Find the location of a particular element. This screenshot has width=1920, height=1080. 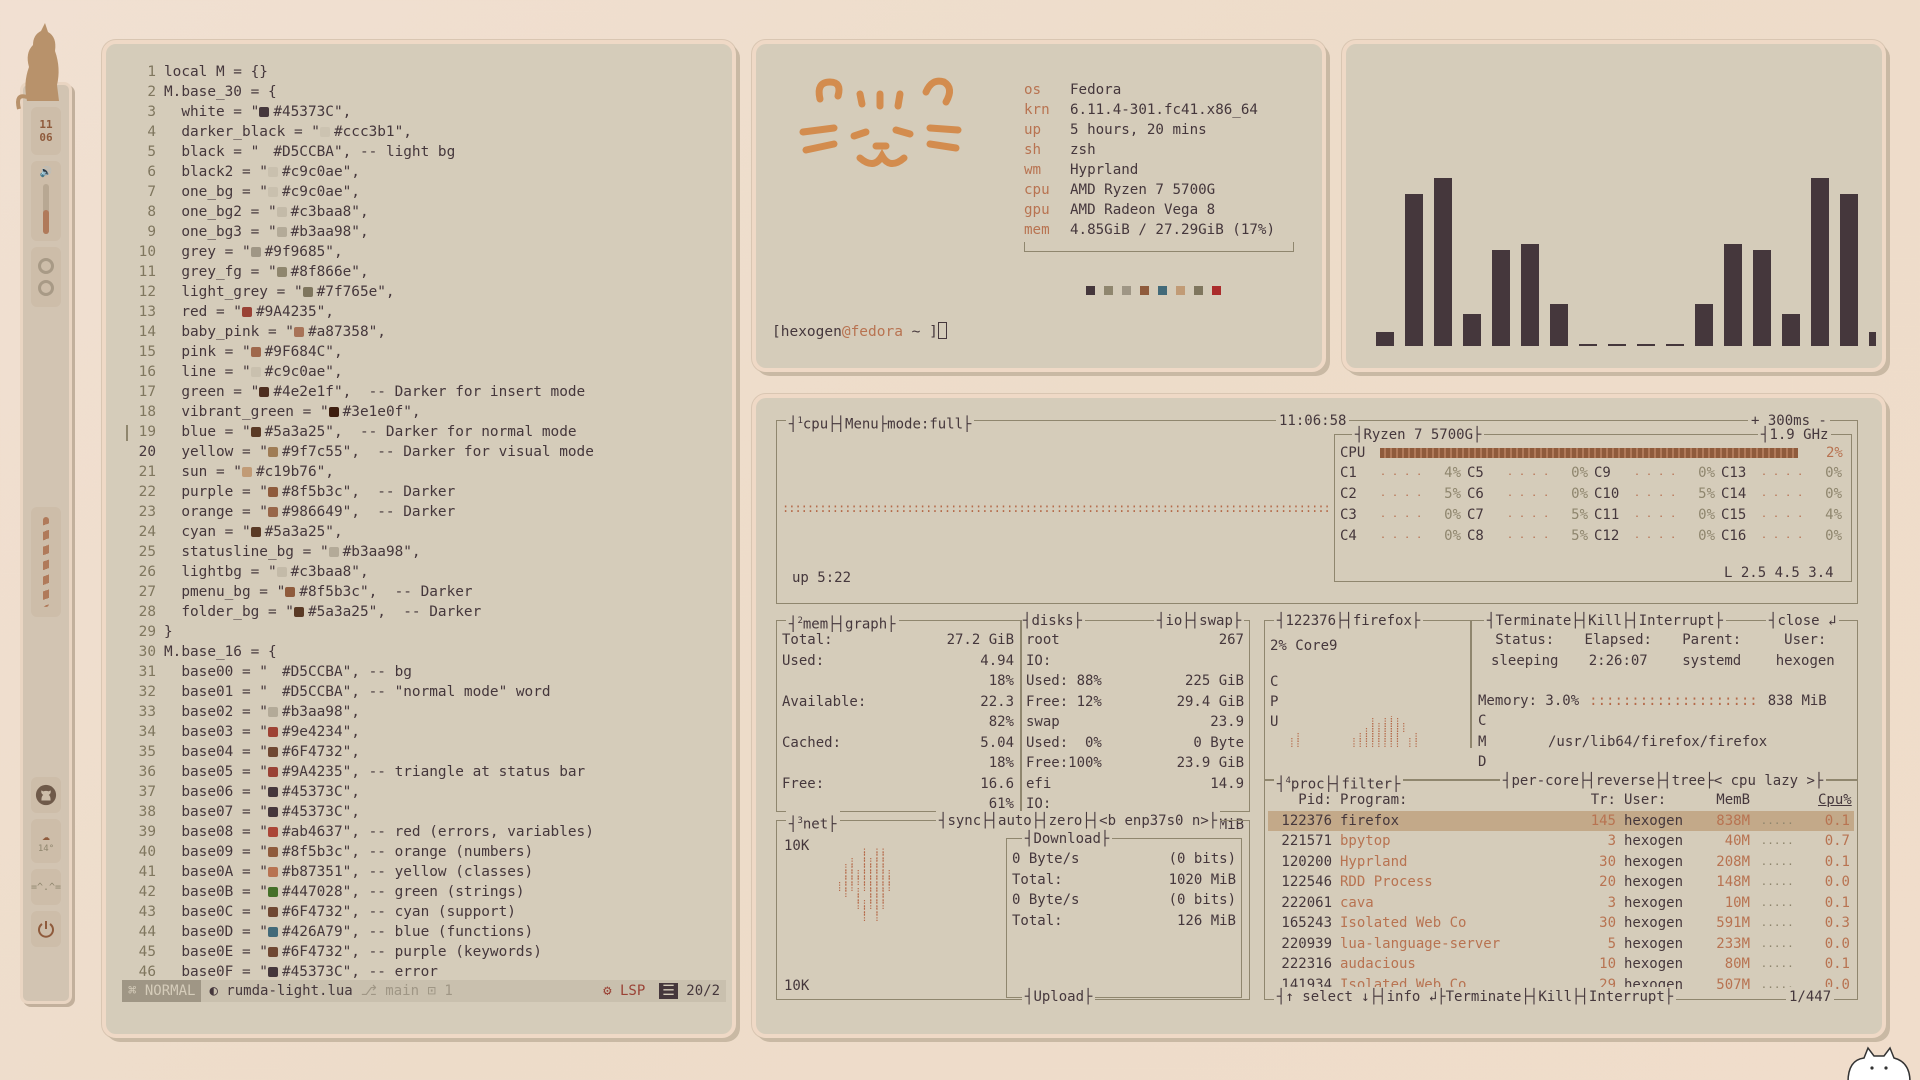

code-line: 23 orange = " #986649", -- Darker is located at coordinates (423, 512).